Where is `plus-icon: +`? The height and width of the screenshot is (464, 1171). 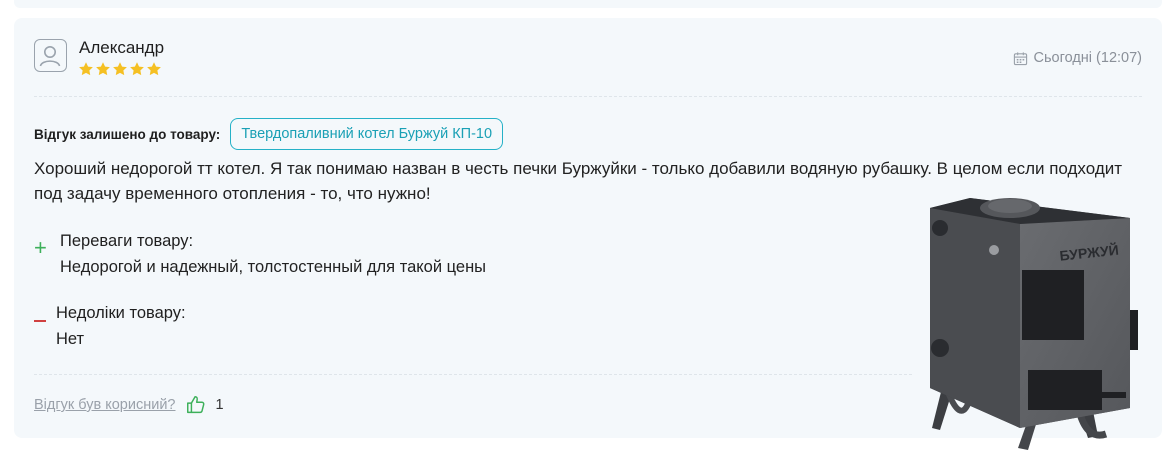
plus-icon: + is located at coordinates (40, 247).